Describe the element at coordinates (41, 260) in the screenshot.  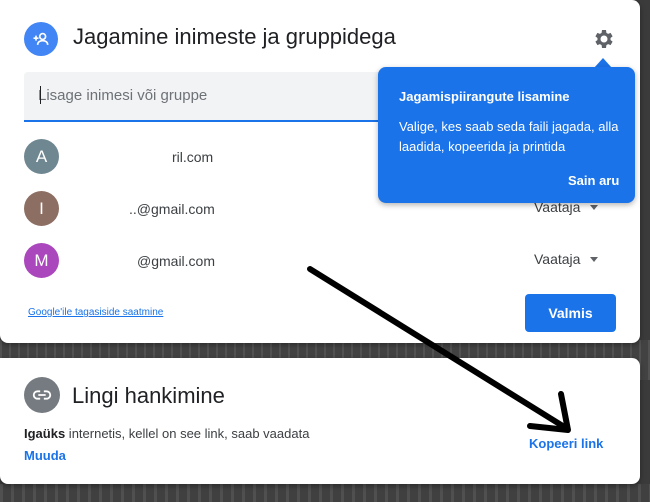
I see `avatar: M` at that location.